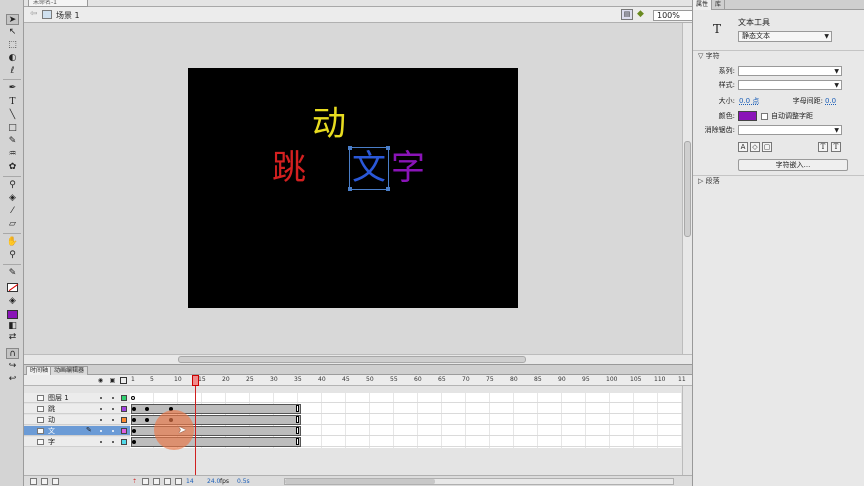 This screenshot has width=864, height=486. What do you see at coordinates (39, 370) in the screenshot?
I see `tab-timeline: 时间轴` at bounding box center [39, 370].